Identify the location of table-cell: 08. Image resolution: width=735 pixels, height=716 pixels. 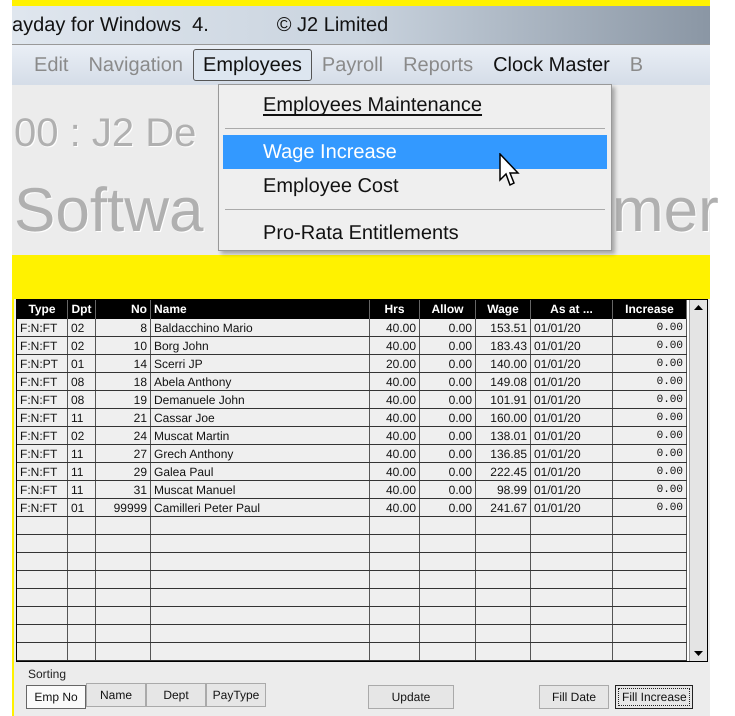
(82, 381).